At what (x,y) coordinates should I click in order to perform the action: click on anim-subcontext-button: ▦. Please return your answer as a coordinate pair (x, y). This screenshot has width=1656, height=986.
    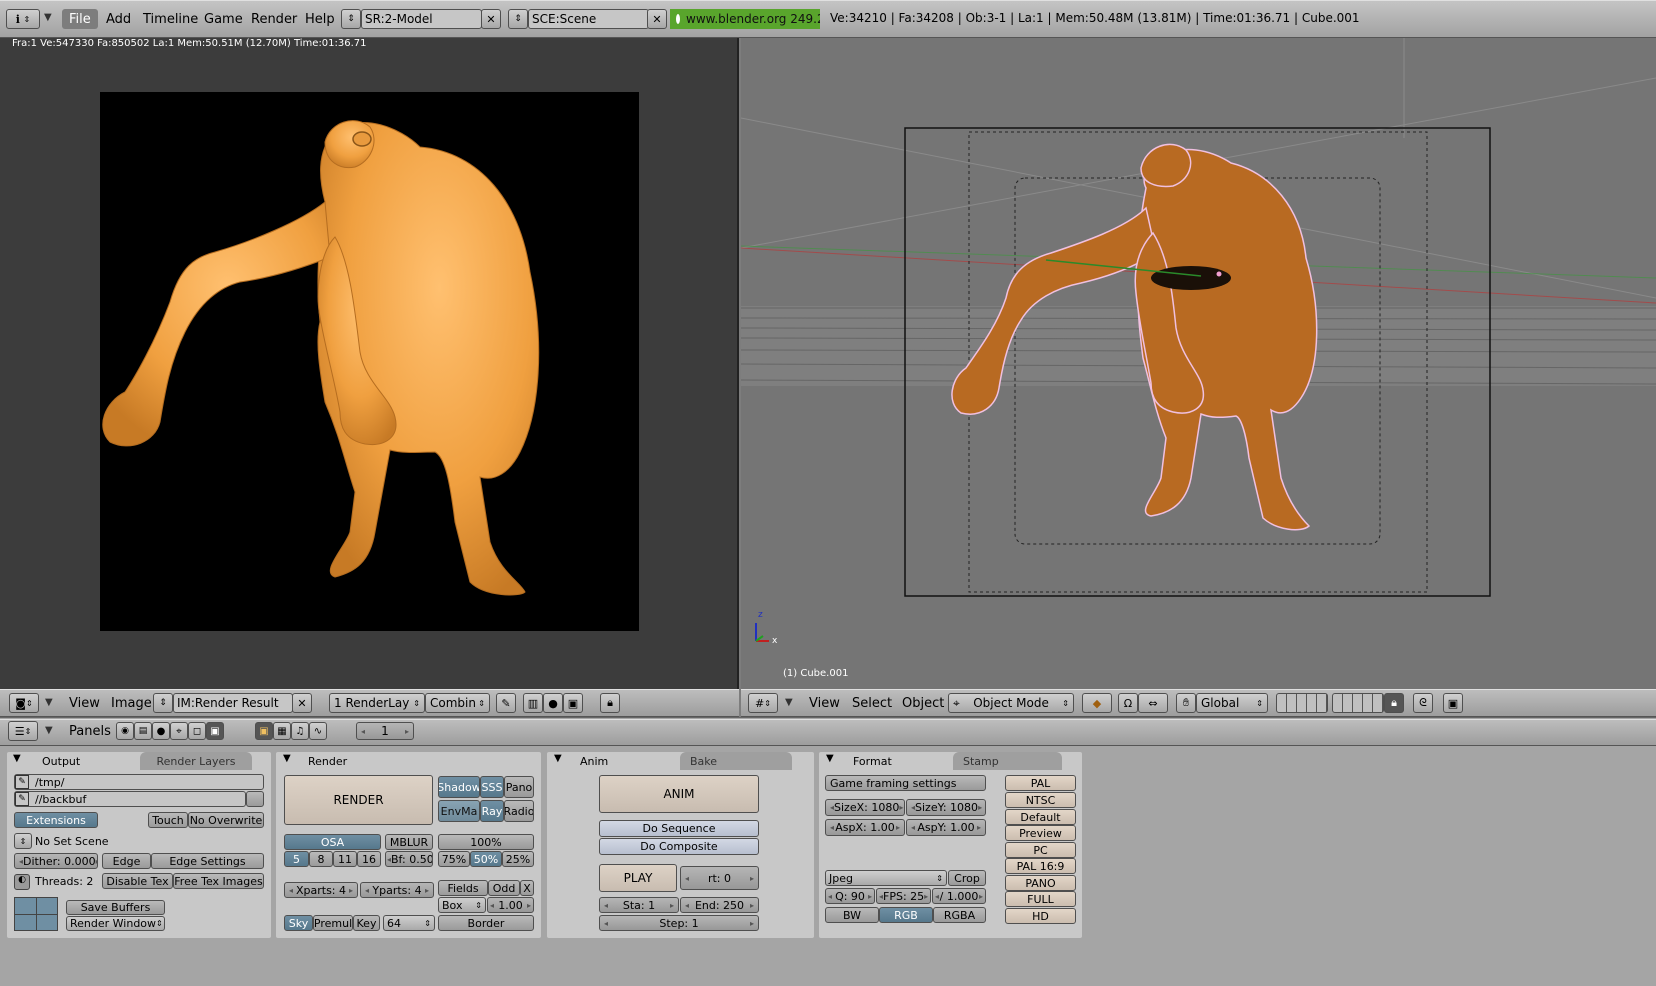
    Looking at the image, I should click on (282, 731).